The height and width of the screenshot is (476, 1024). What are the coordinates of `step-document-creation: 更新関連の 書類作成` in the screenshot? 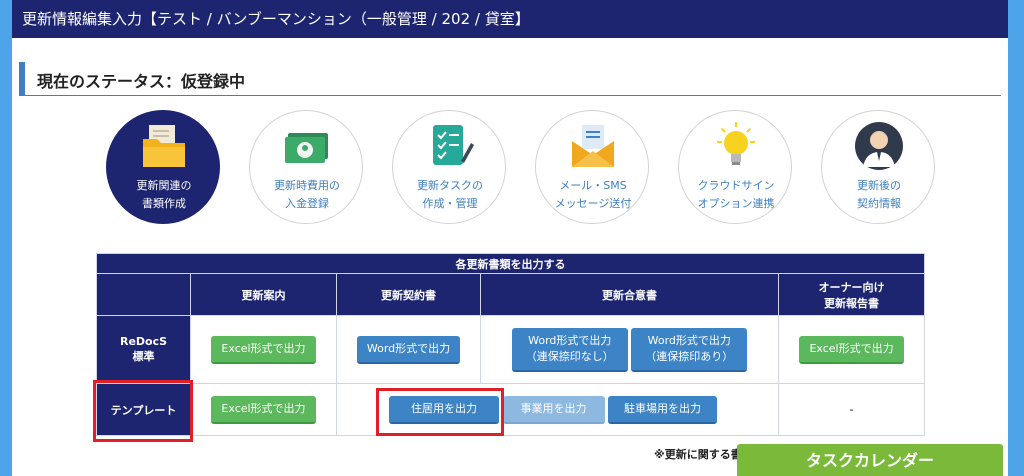 It's located at (163, 167).